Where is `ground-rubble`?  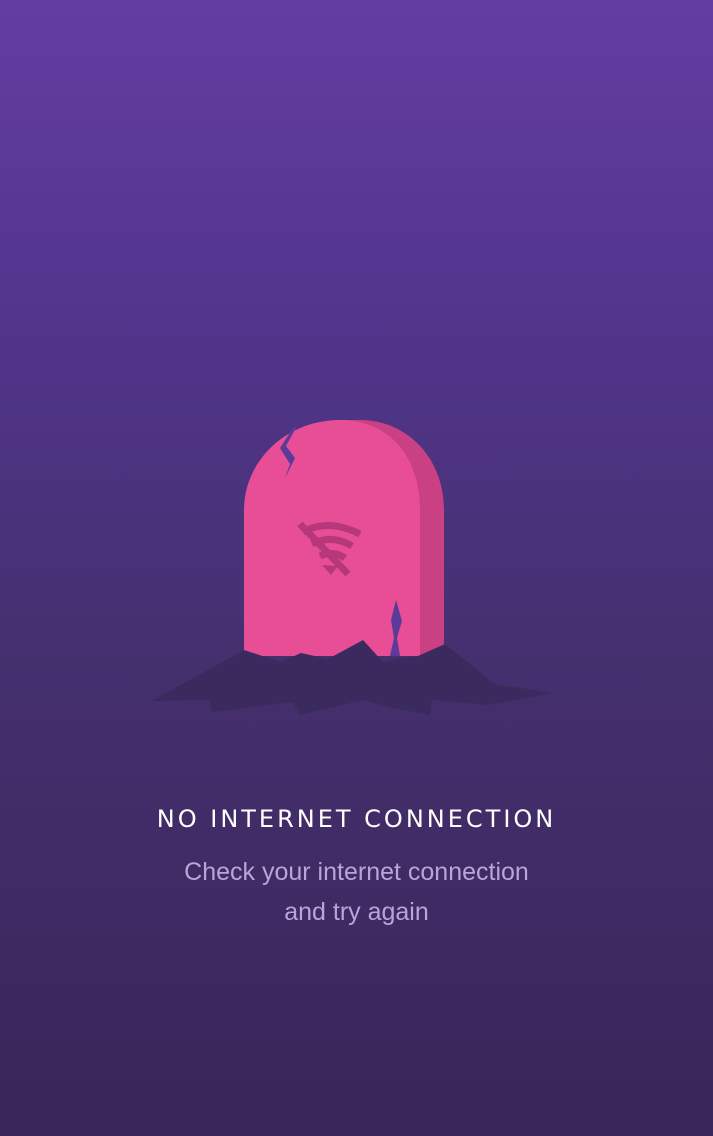 ground-rubble is located at coordinates (352, 677).